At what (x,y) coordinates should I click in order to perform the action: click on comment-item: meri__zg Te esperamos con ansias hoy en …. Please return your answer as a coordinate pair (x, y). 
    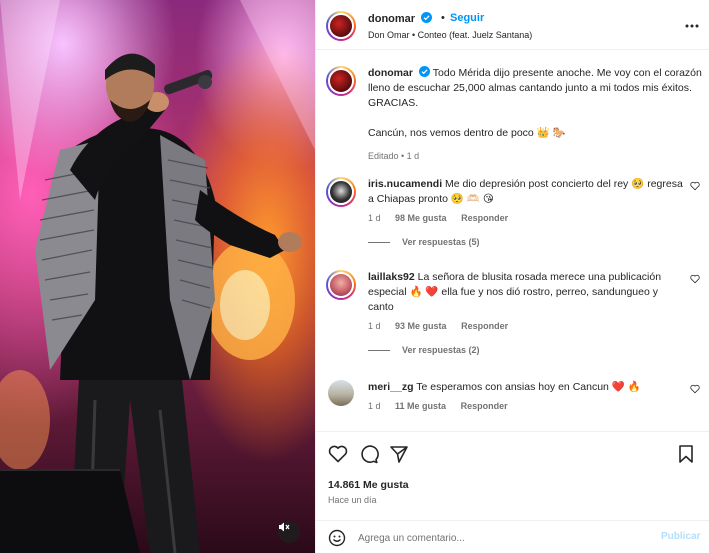
    Looking at the image, I should click on (516, 395).